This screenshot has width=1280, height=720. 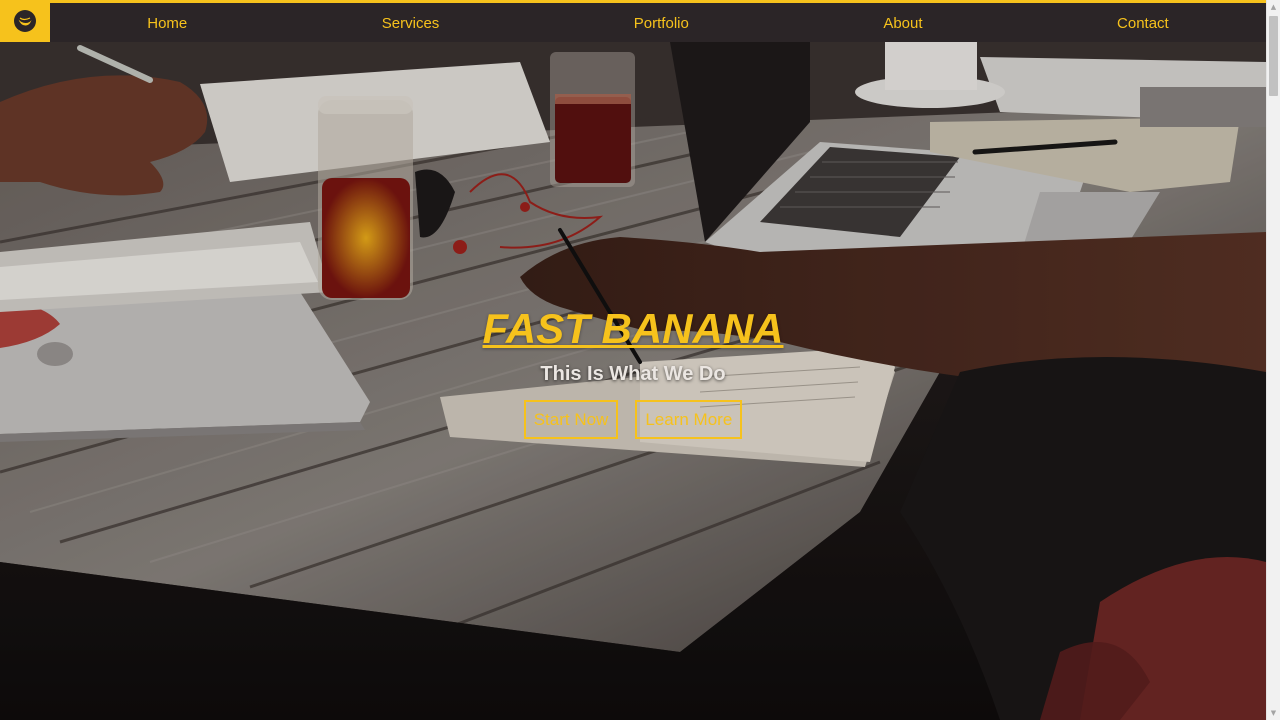 What do you see at coordinates (902, 23) in the screenshot?
I see `nav-about-link: About` at bounding box center [902, 23].